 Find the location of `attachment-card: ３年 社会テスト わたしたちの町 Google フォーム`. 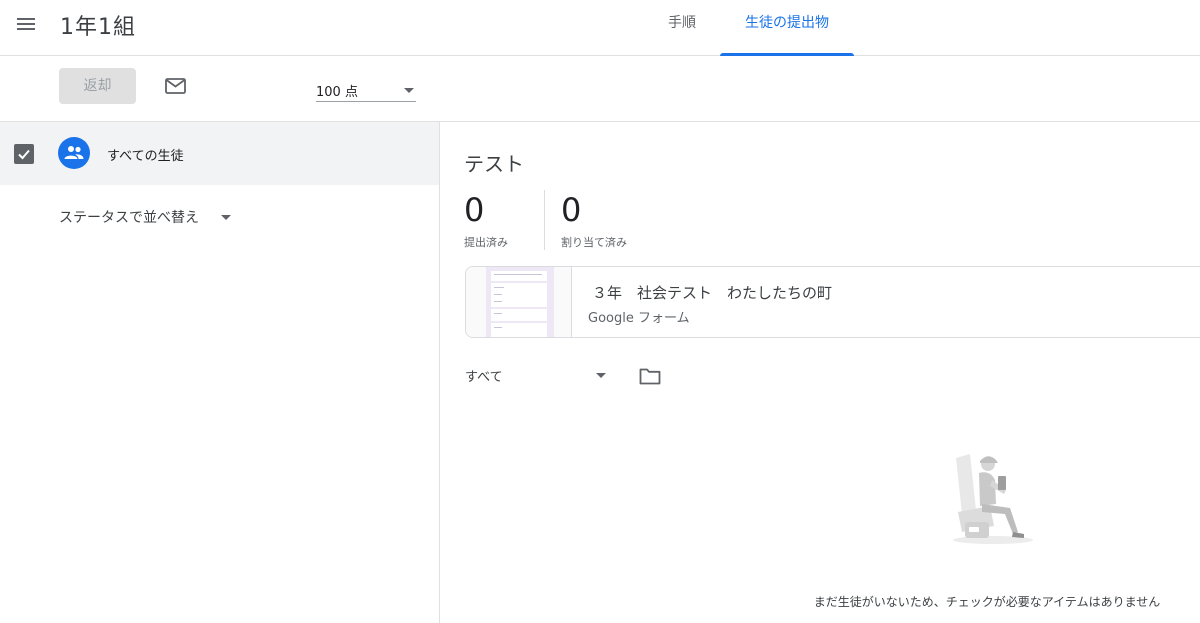

attachment-card: ３年 社会テスト わたしたちの町 Google フォーム is located at coordinates (832, 302).